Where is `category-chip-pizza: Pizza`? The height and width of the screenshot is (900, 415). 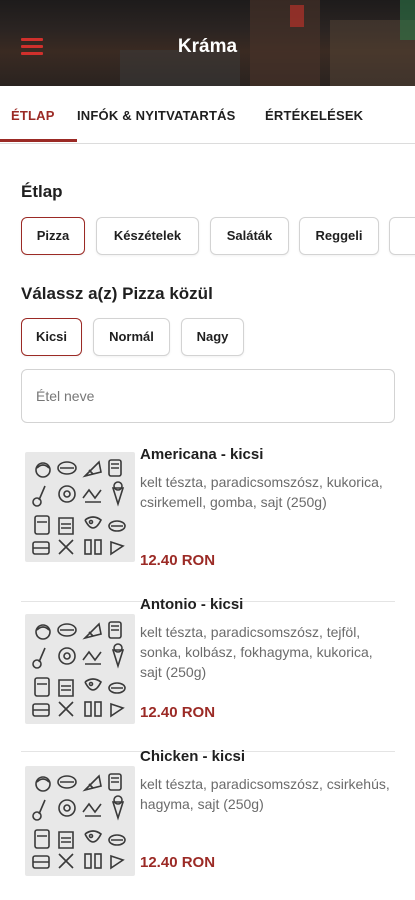 category-chip-pizza: Pizza is located at coordinates (53, 236).